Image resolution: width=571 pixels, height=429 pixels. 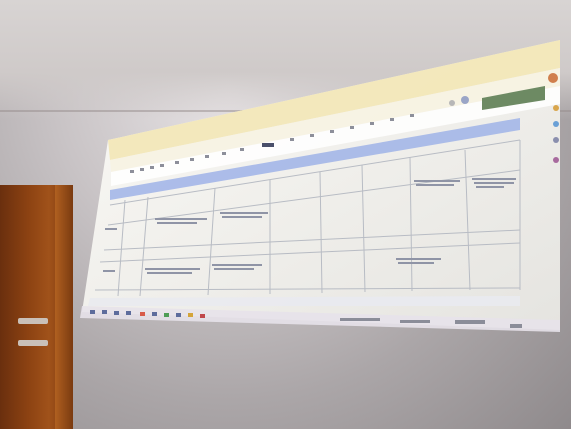 What do you see at coordinates (553, 78) in the screenshot?
I see `account-avatar` at bounding box center [553, 78].